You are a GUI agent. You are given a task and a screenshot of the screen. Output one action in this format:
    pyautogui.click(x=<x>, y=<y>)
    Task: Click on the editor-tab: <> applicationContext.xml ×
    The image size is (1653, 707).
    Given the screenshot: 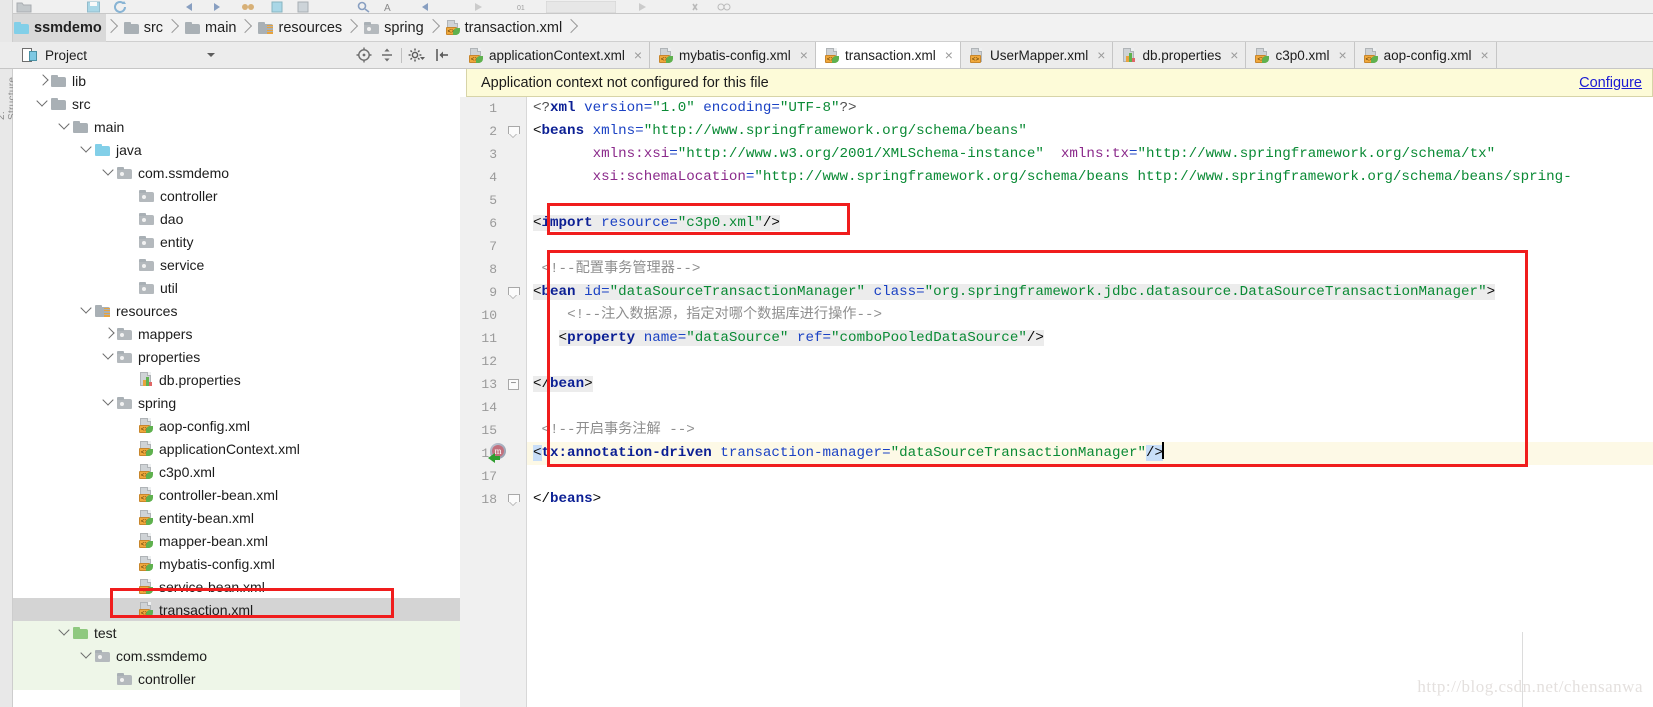 What is the action you would take?
    pyautogui.click(x=555, y=55)
    